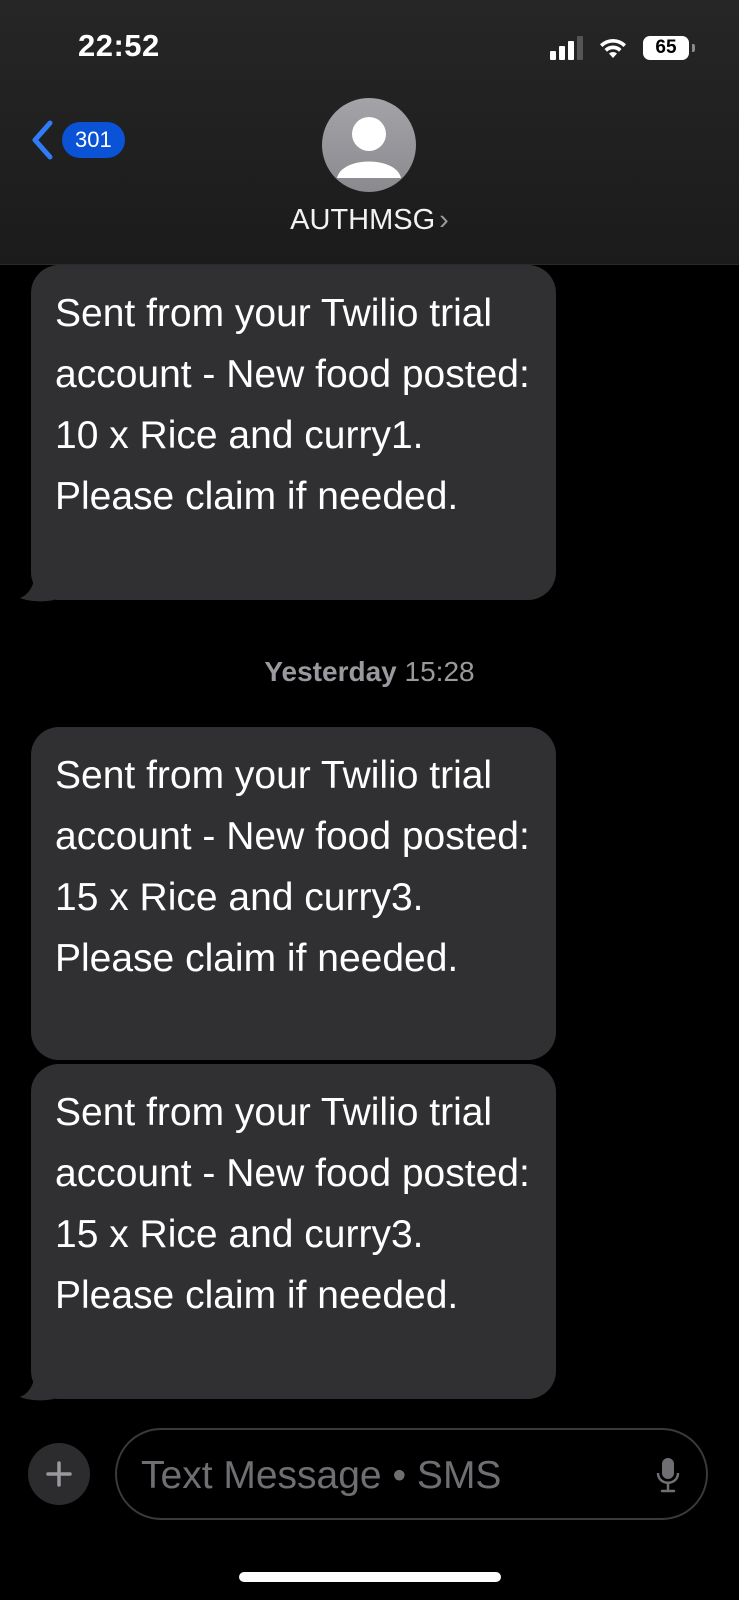 This screenshot has width=739, height=1600. Describe the element at coordinates (42, 140) in the screenshot. I see `back-chevron-icon` at that location.